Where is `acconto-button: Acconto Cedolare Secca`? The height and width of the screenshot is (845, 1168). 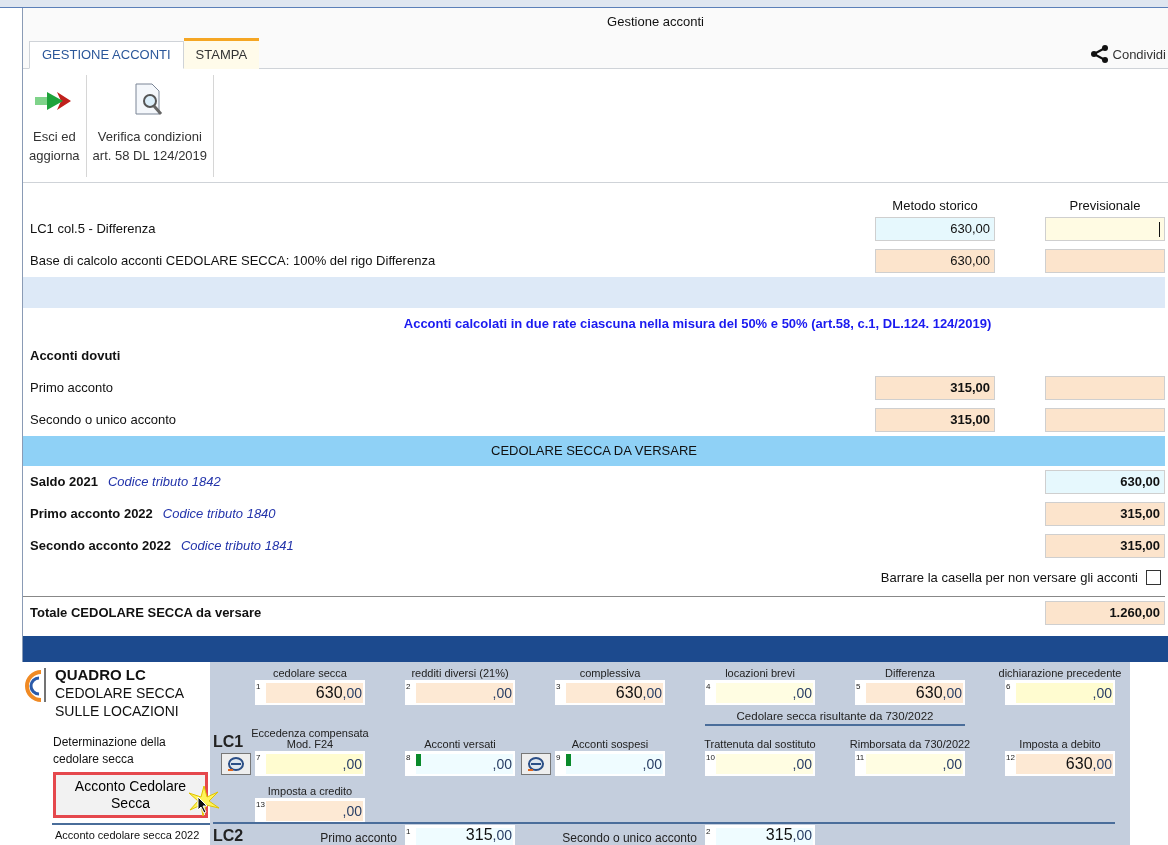
acconto-button: Acconto Cedolare Secca is located at coordinates (130, 795).